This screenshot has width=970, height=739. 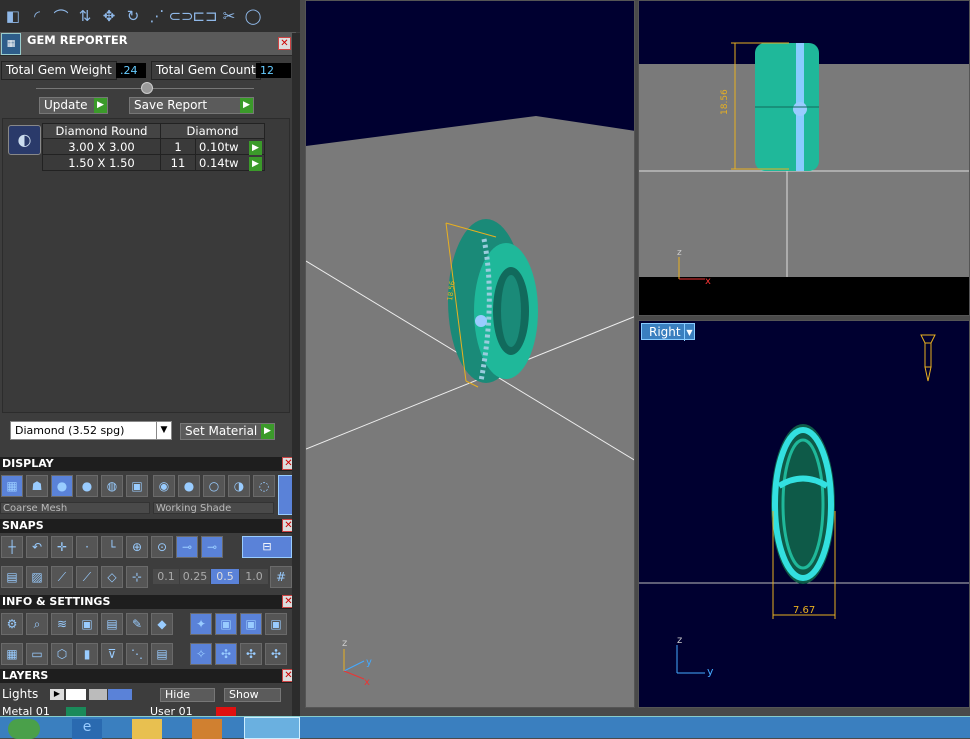 I want to click on edit-icon: ✎, so click(x=137, y=624).